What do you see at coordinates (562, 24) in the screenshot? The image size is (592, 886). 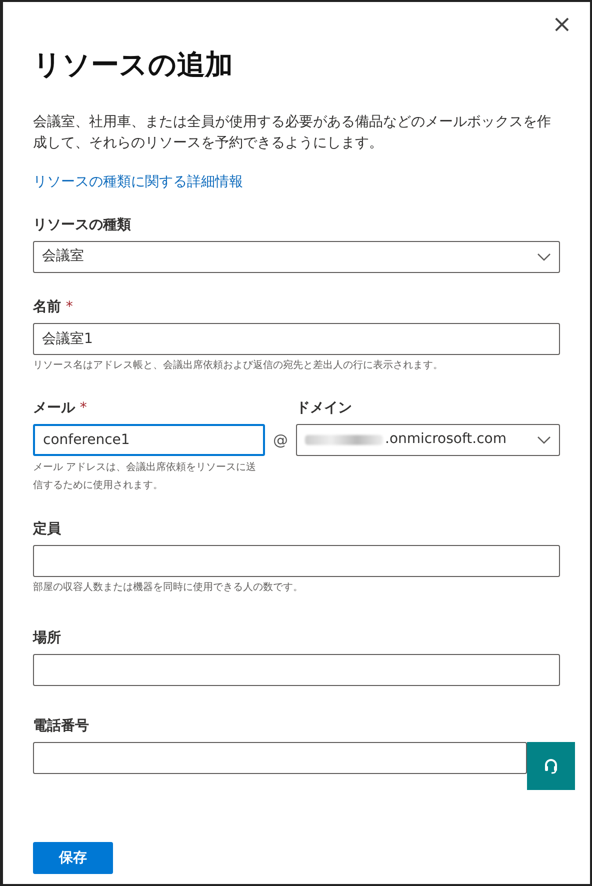 I see `close-button: ×` at bounding box center [562, 24].